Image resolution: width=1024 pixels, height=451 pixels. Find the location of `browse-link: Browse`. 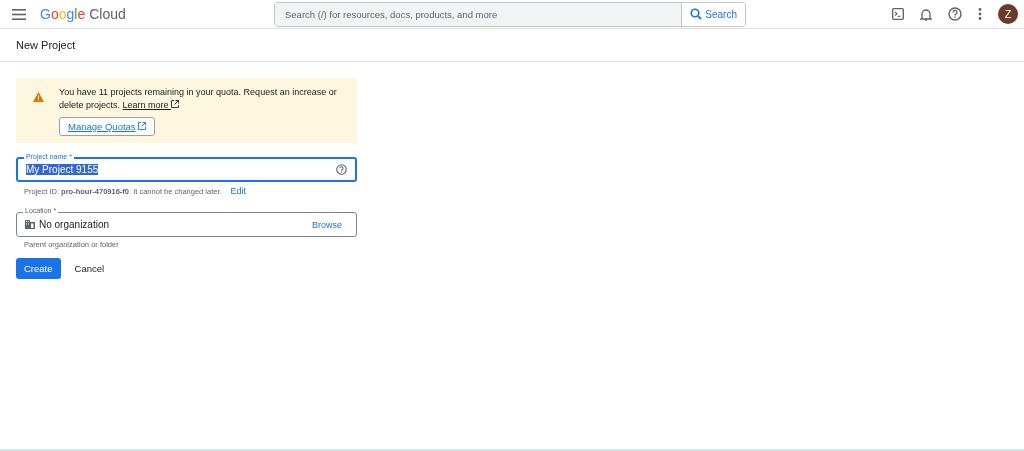

browse-link: Browse is located at coordinates (327, 224).